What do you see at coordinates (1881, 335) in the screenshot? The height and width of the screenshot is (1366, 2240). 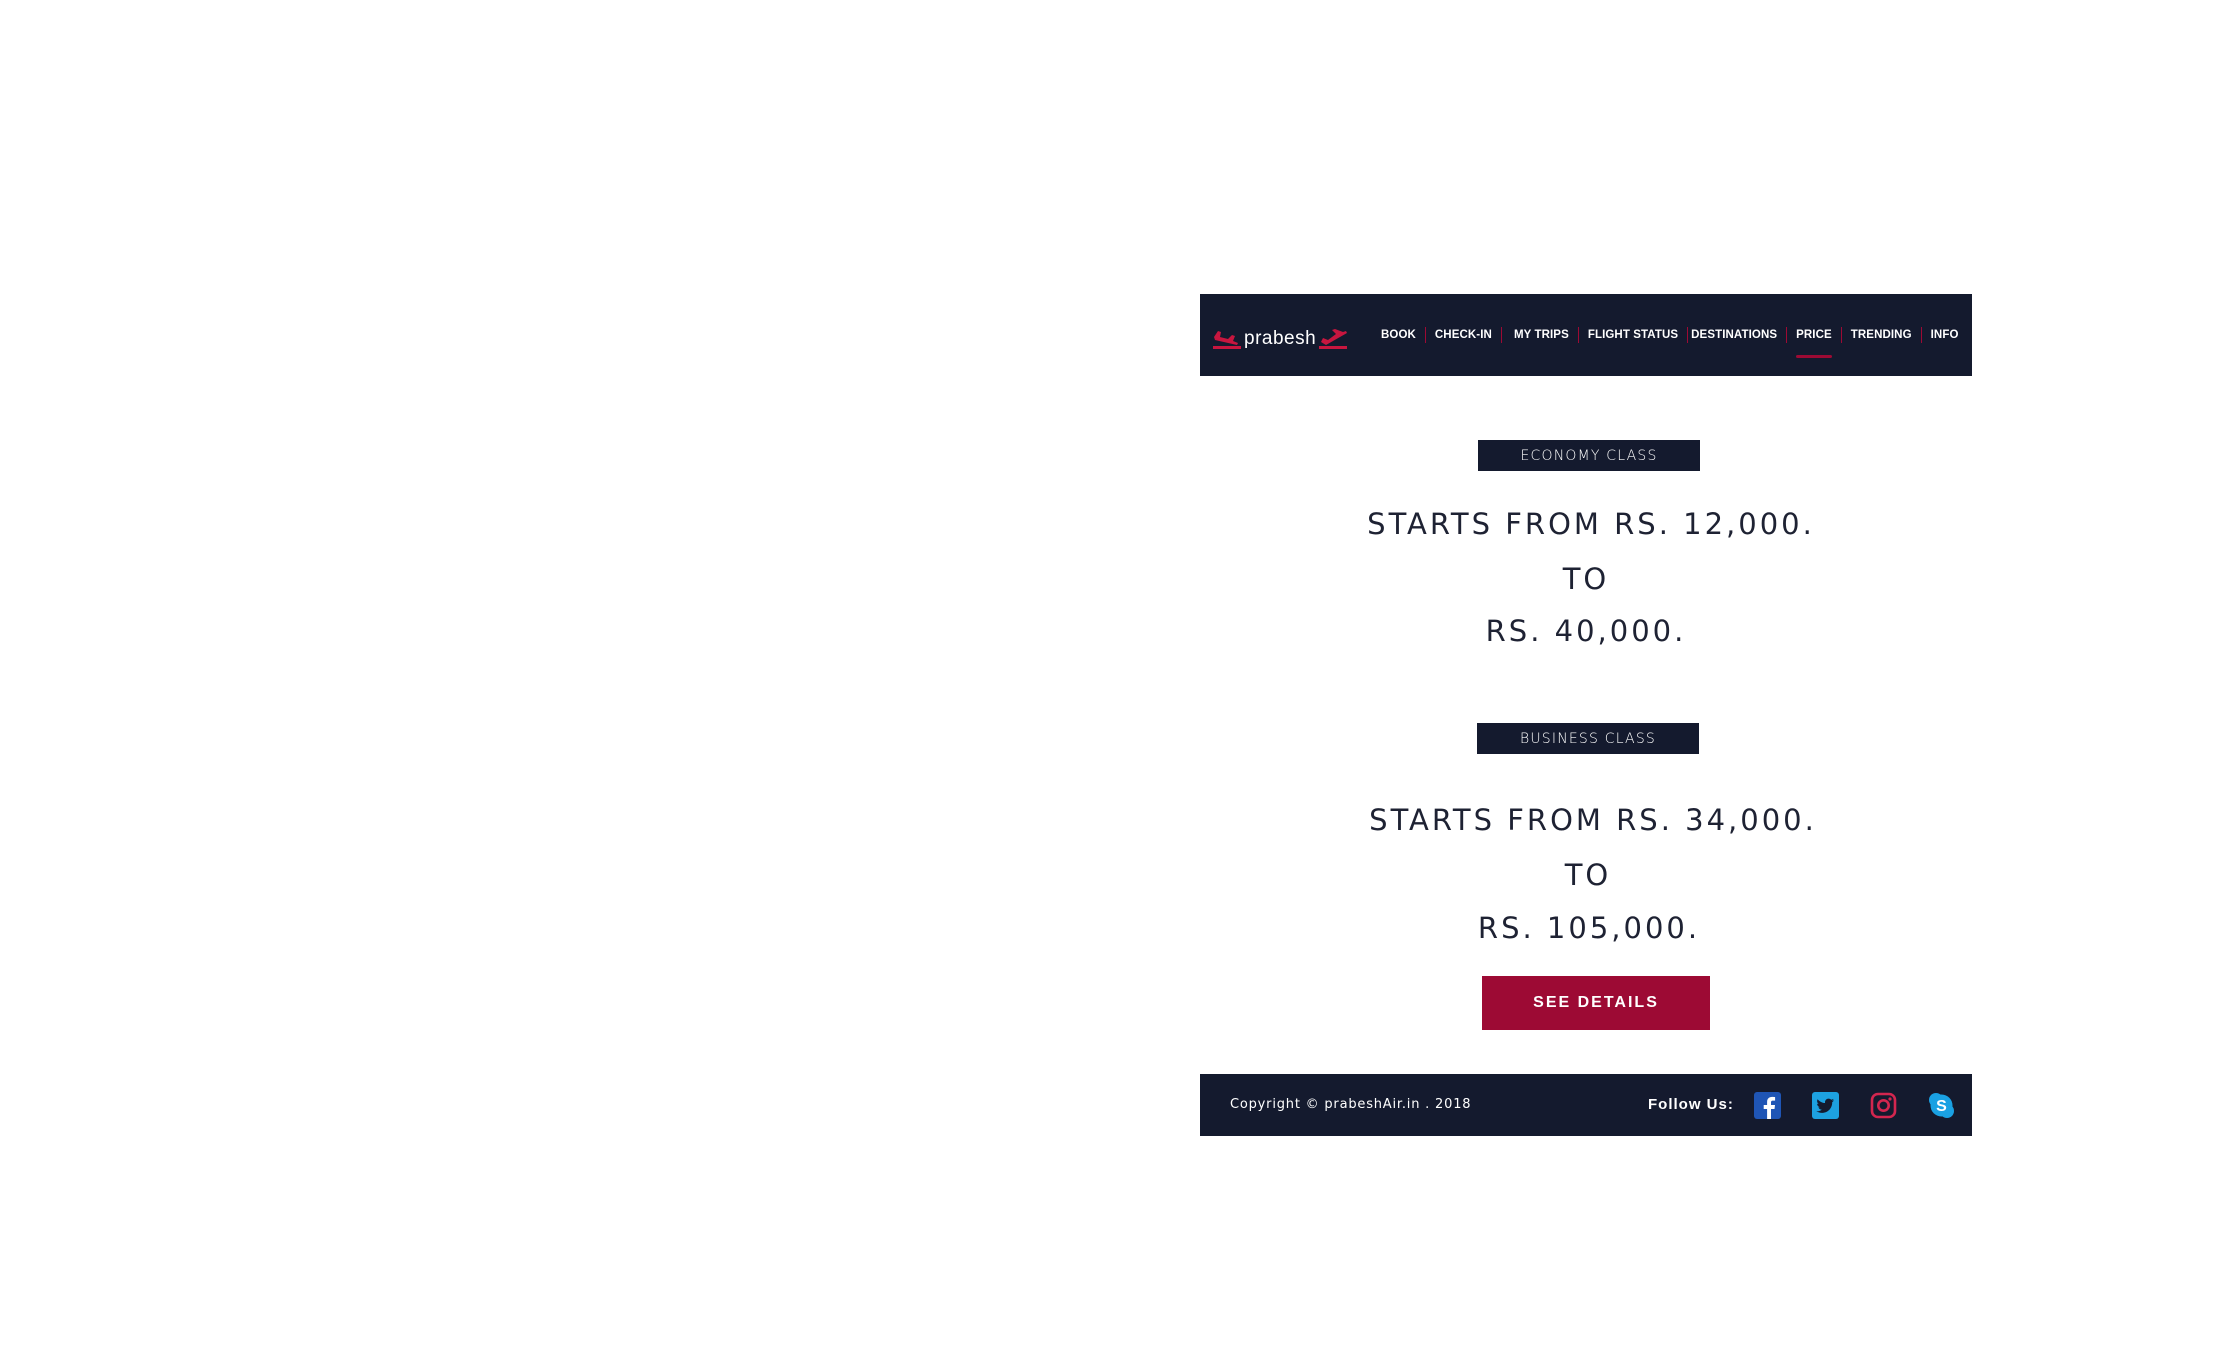 I see `nav-trending: TRENDING` at bounding box center [1881, 335].